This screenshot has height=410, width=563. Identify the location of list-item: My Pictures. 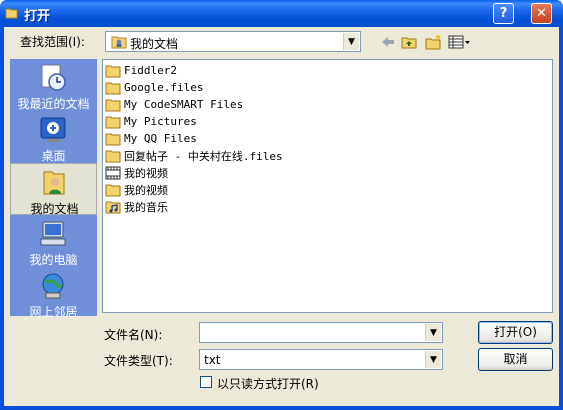
(151, 121).